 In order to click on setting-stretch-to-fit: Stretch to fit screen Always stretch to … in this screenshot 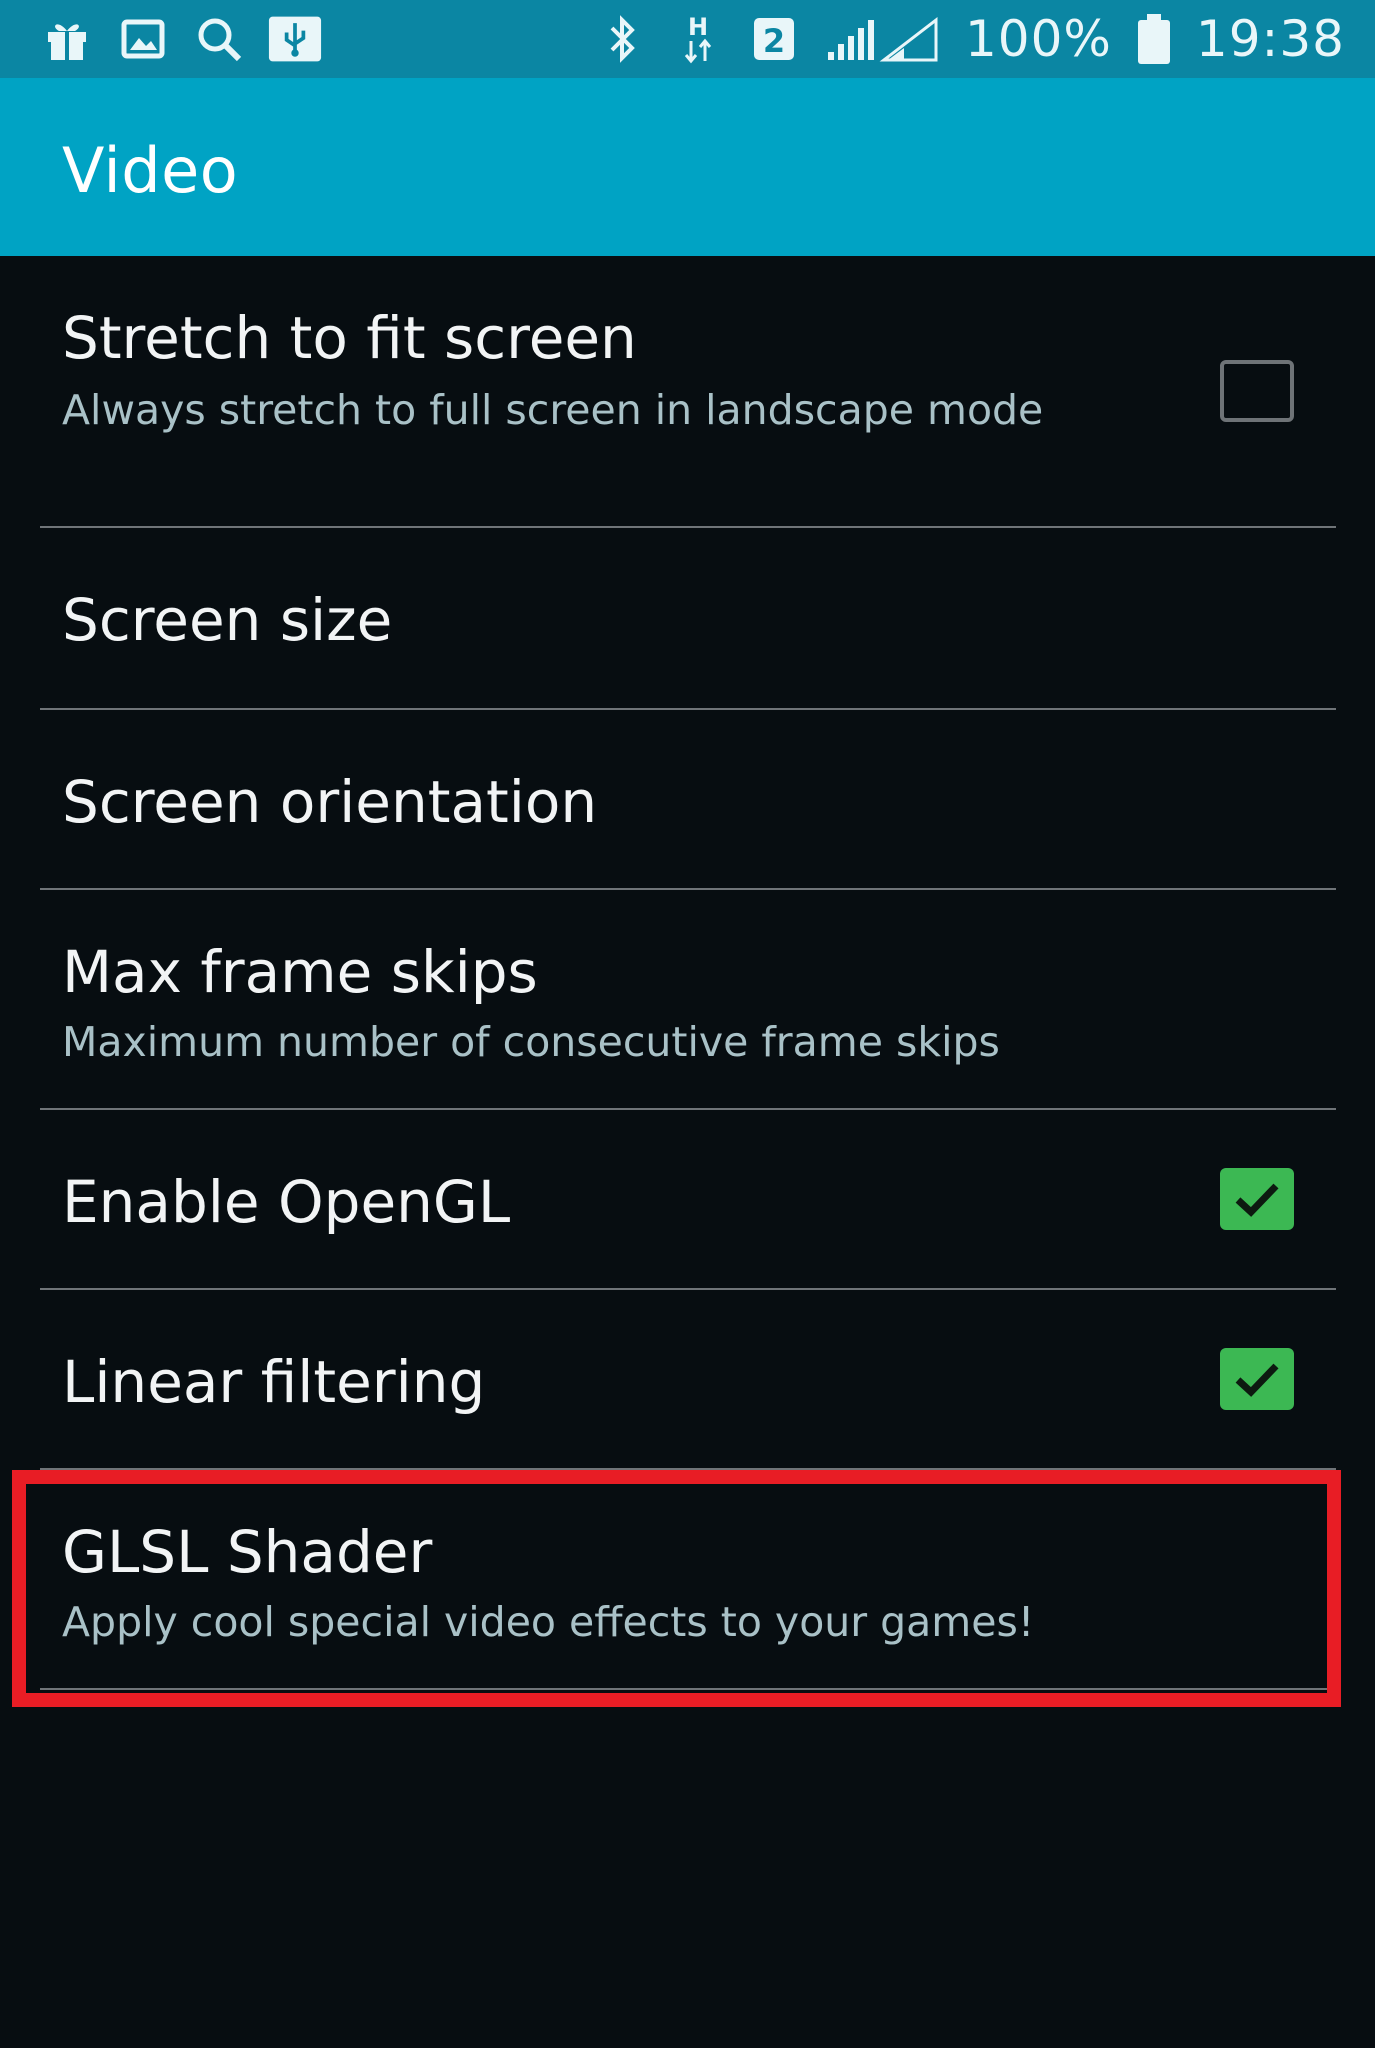, I will do `click(688, 392)`.